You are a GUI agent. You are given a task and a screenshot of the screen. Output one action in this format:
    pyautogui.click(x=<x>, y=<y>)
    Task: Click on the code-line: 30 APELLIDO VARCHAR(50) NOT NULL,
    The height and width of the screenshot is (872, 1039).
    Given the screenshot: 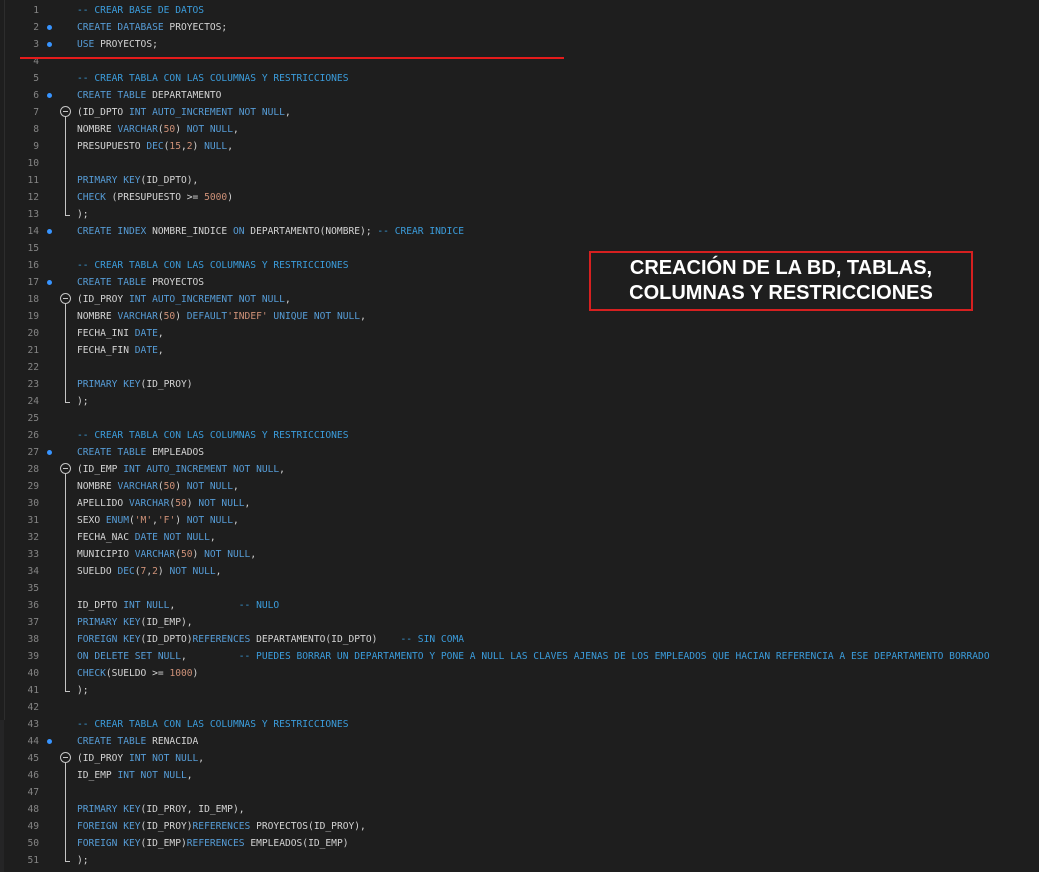 What is the action you would take?
    pyautogui.click(x=519, y=503)
    